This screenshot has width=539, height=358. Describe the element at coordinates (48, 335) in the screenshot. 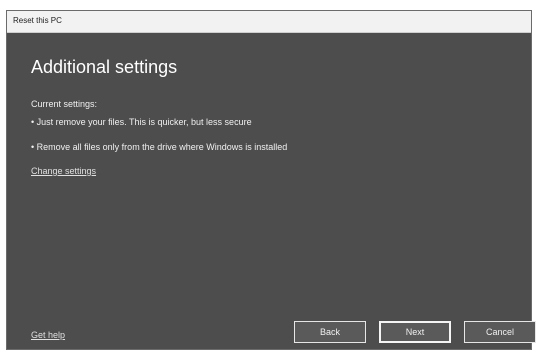

I see `get-help-link: Get help` at that location.